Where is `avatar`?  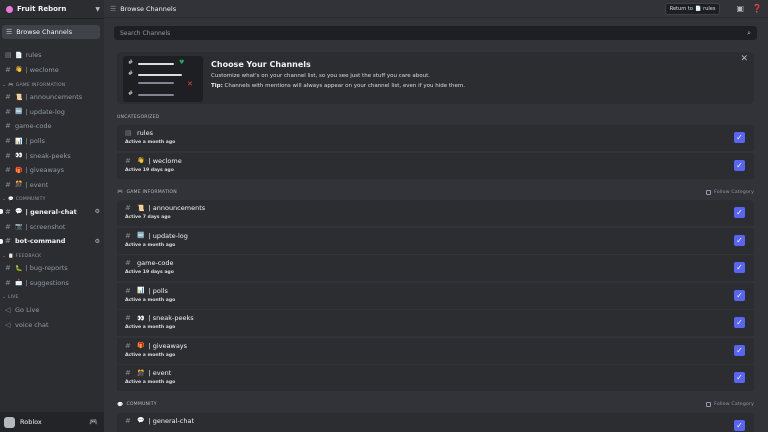 avatar is located at coordinates (9, 422).